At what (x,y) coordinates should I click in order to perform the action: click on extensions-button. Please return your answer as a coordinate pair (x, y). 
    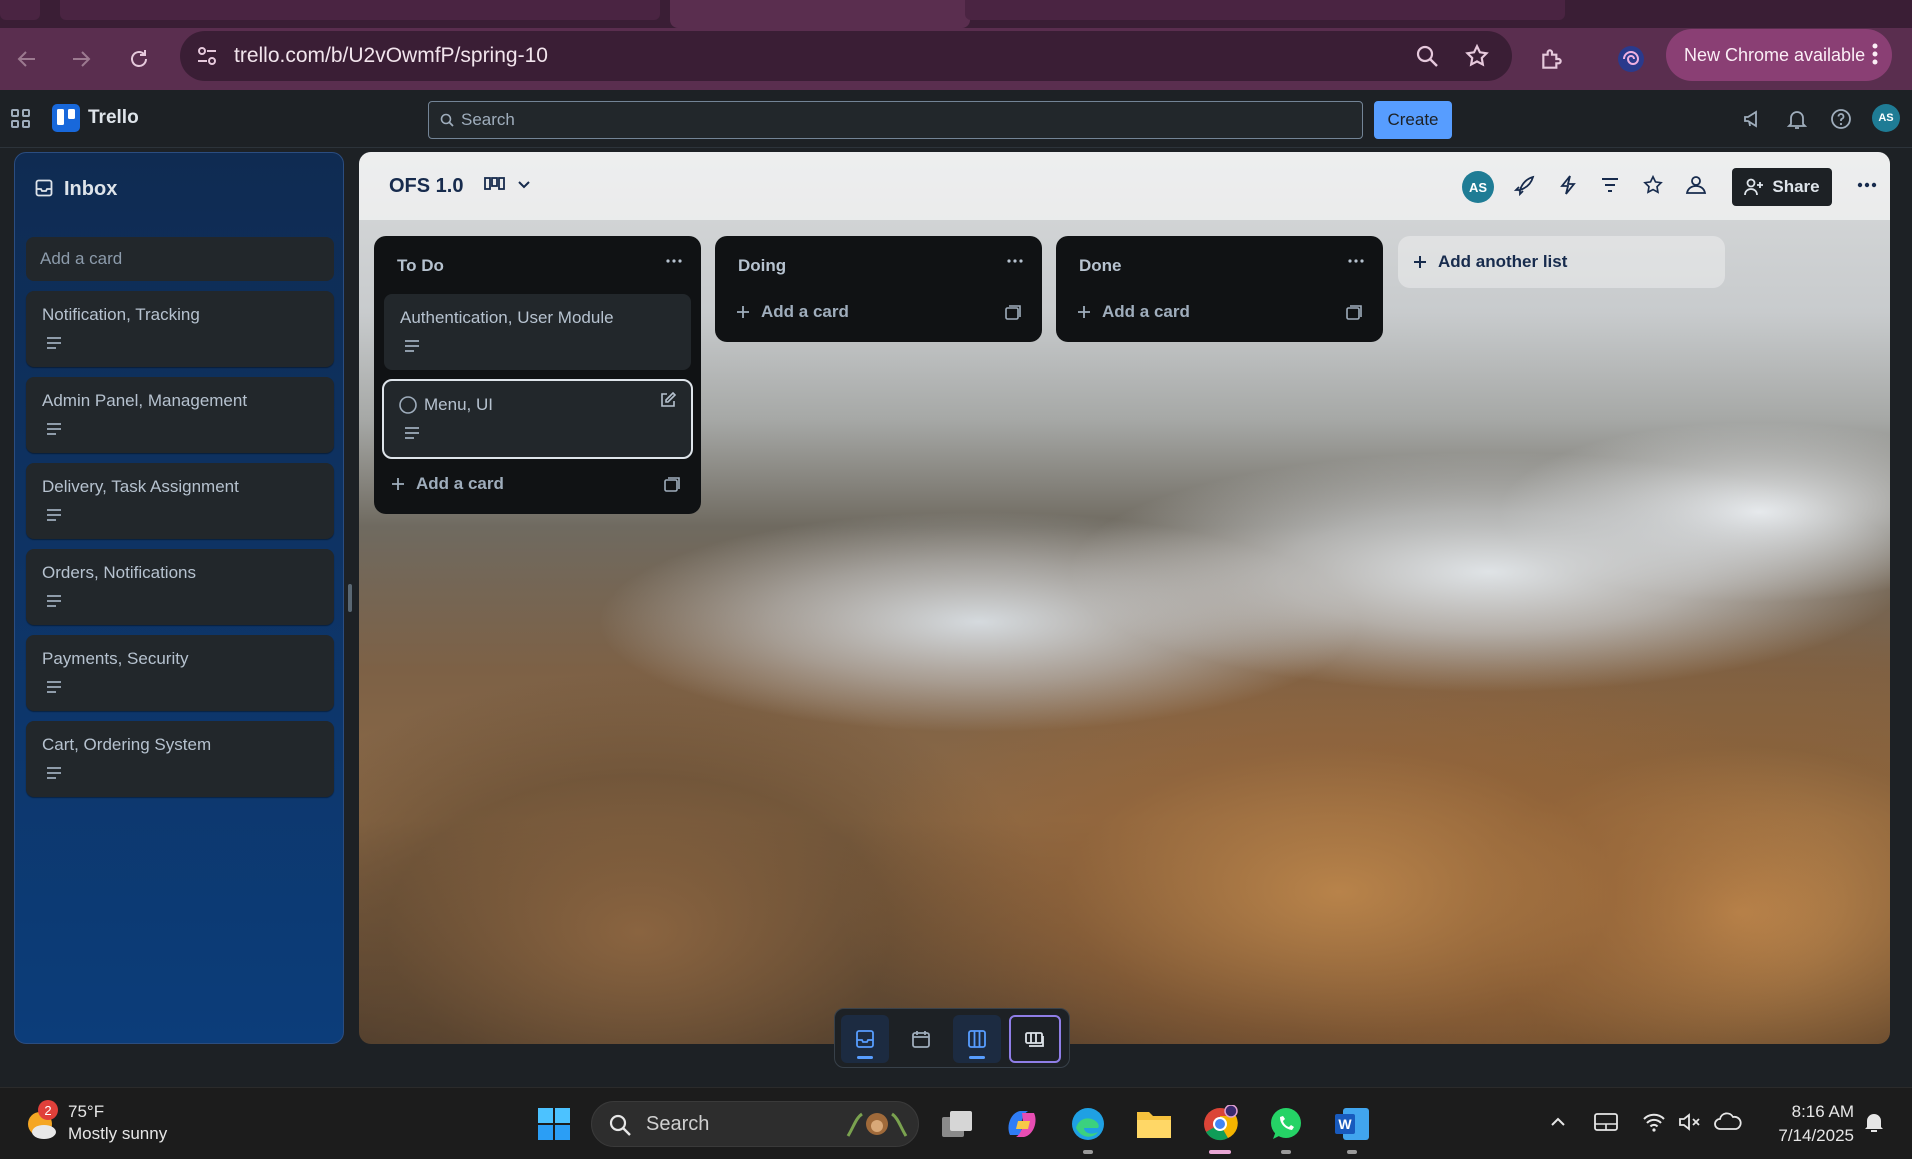
    Looking at the image, I should click on (1552, 59).